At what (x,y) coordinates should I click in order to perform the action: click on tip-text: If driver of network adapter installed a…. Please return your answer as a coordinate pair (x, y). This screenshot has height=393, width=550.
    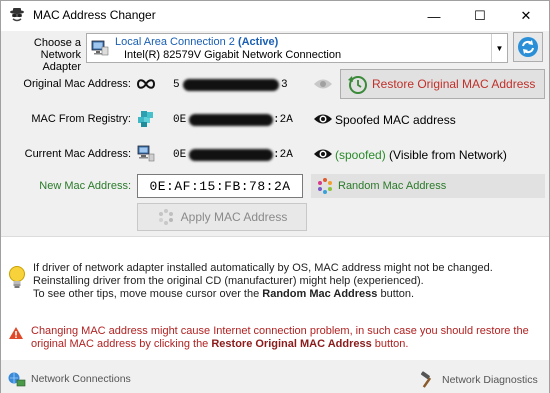
    Looking at the image, I should click on (263, 281).